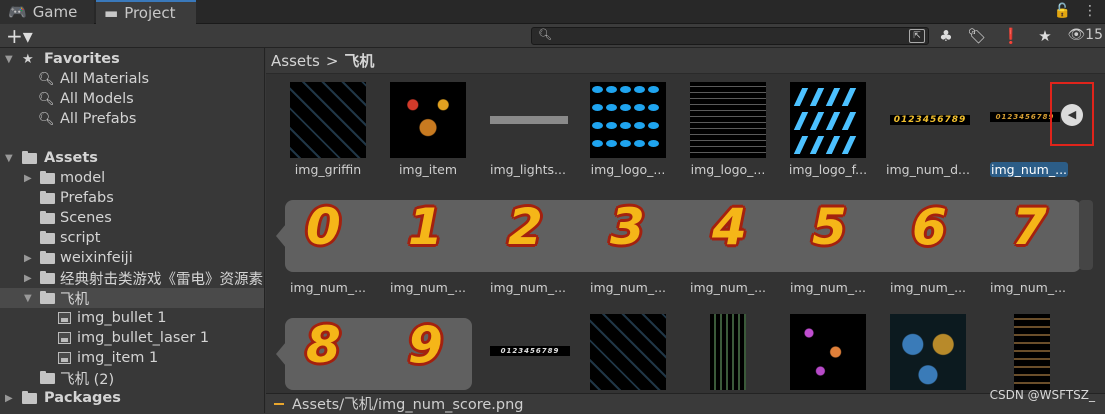 This screenshot has height=414, width=1105. What do you see at coordinates (132, 158) in the screenshot?
I see `assets-header: ▼ Assets` at bounding box center [132, 158].